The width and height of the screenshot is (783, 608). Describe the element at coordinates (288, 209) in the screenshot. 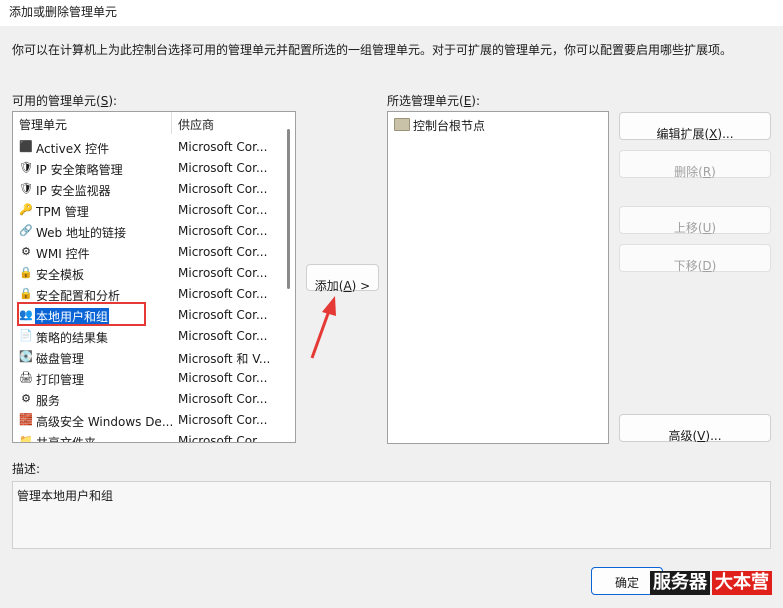

I see `scrollbar-thumb` at that location.